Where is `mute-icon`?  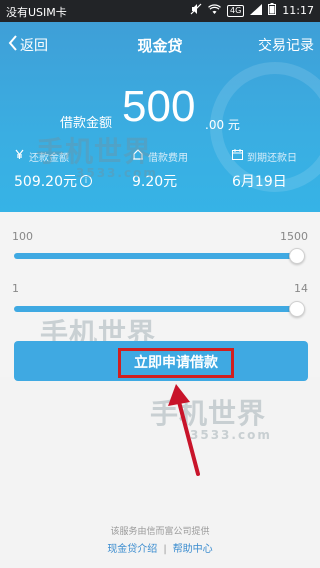
mute-icon is located at coordinates (196, 10).